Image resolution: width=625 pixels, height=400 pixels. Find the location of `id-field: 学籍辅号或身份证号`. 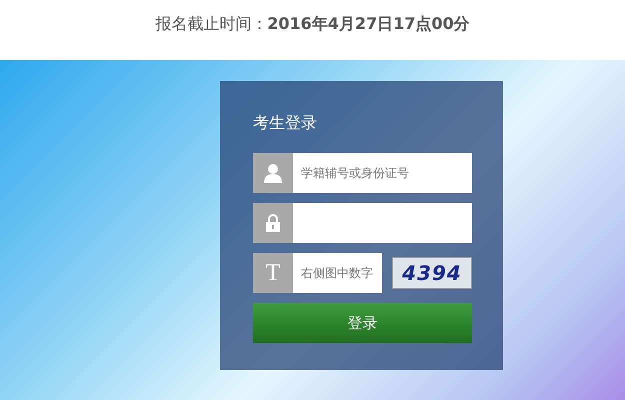

id-field: 学籍辅号或身份证号 is located at coordinates (382, 173).